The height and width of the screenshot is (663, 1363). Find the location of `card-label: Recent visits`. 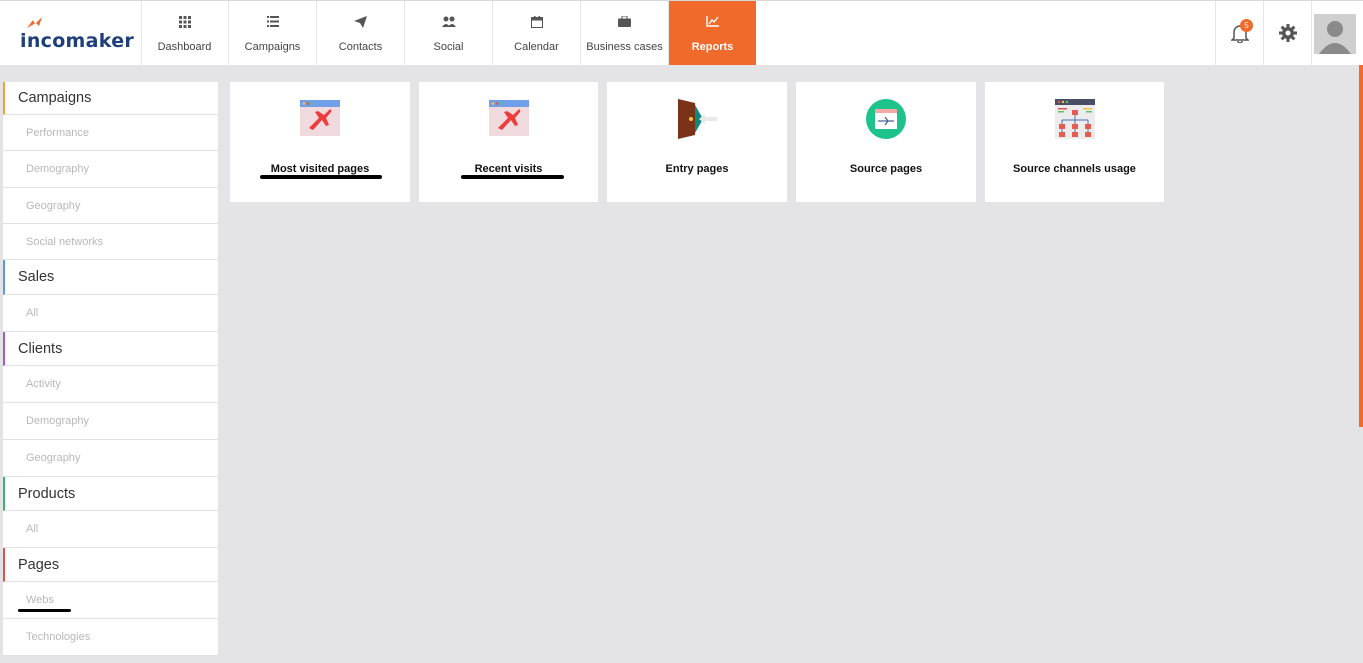

card-label: Recent visits is located at coordinates (508, 169).